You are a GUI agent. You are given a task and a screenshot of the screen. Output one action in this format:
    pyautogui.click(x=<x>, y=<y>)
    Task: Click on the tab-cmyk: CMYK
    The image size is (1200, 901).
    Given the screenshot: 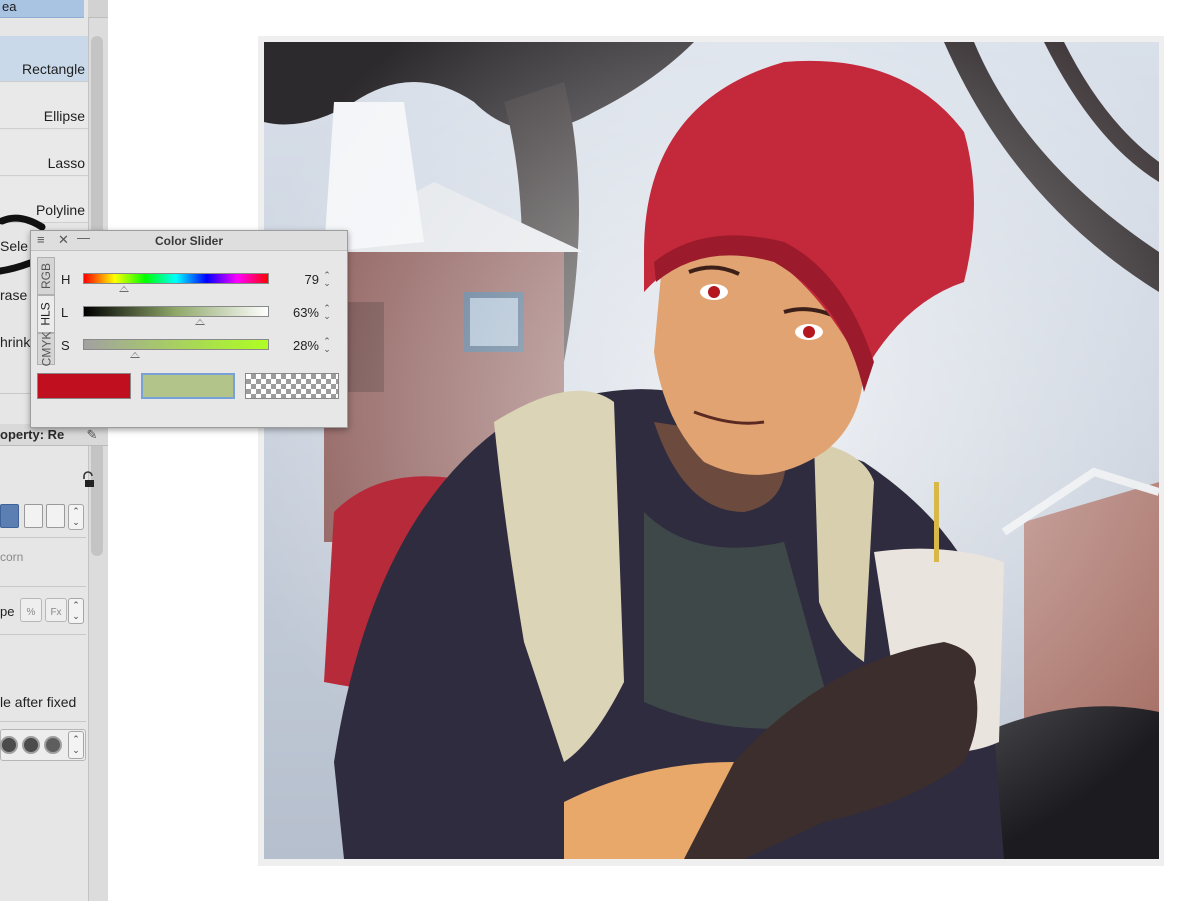 What is the action you would take?
    pyautogui.click(x=46, y=349)
    